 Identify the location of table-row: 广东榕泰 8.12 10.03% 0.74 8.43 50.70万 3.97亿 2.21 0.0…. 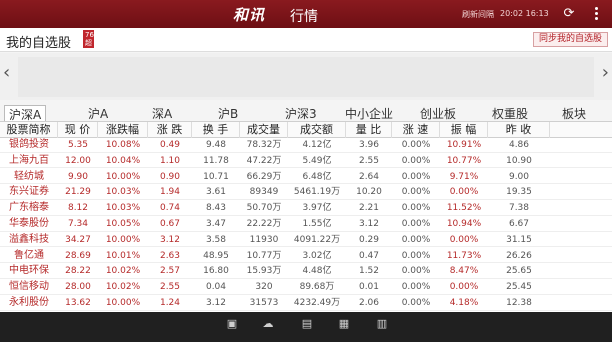
(306, 208).